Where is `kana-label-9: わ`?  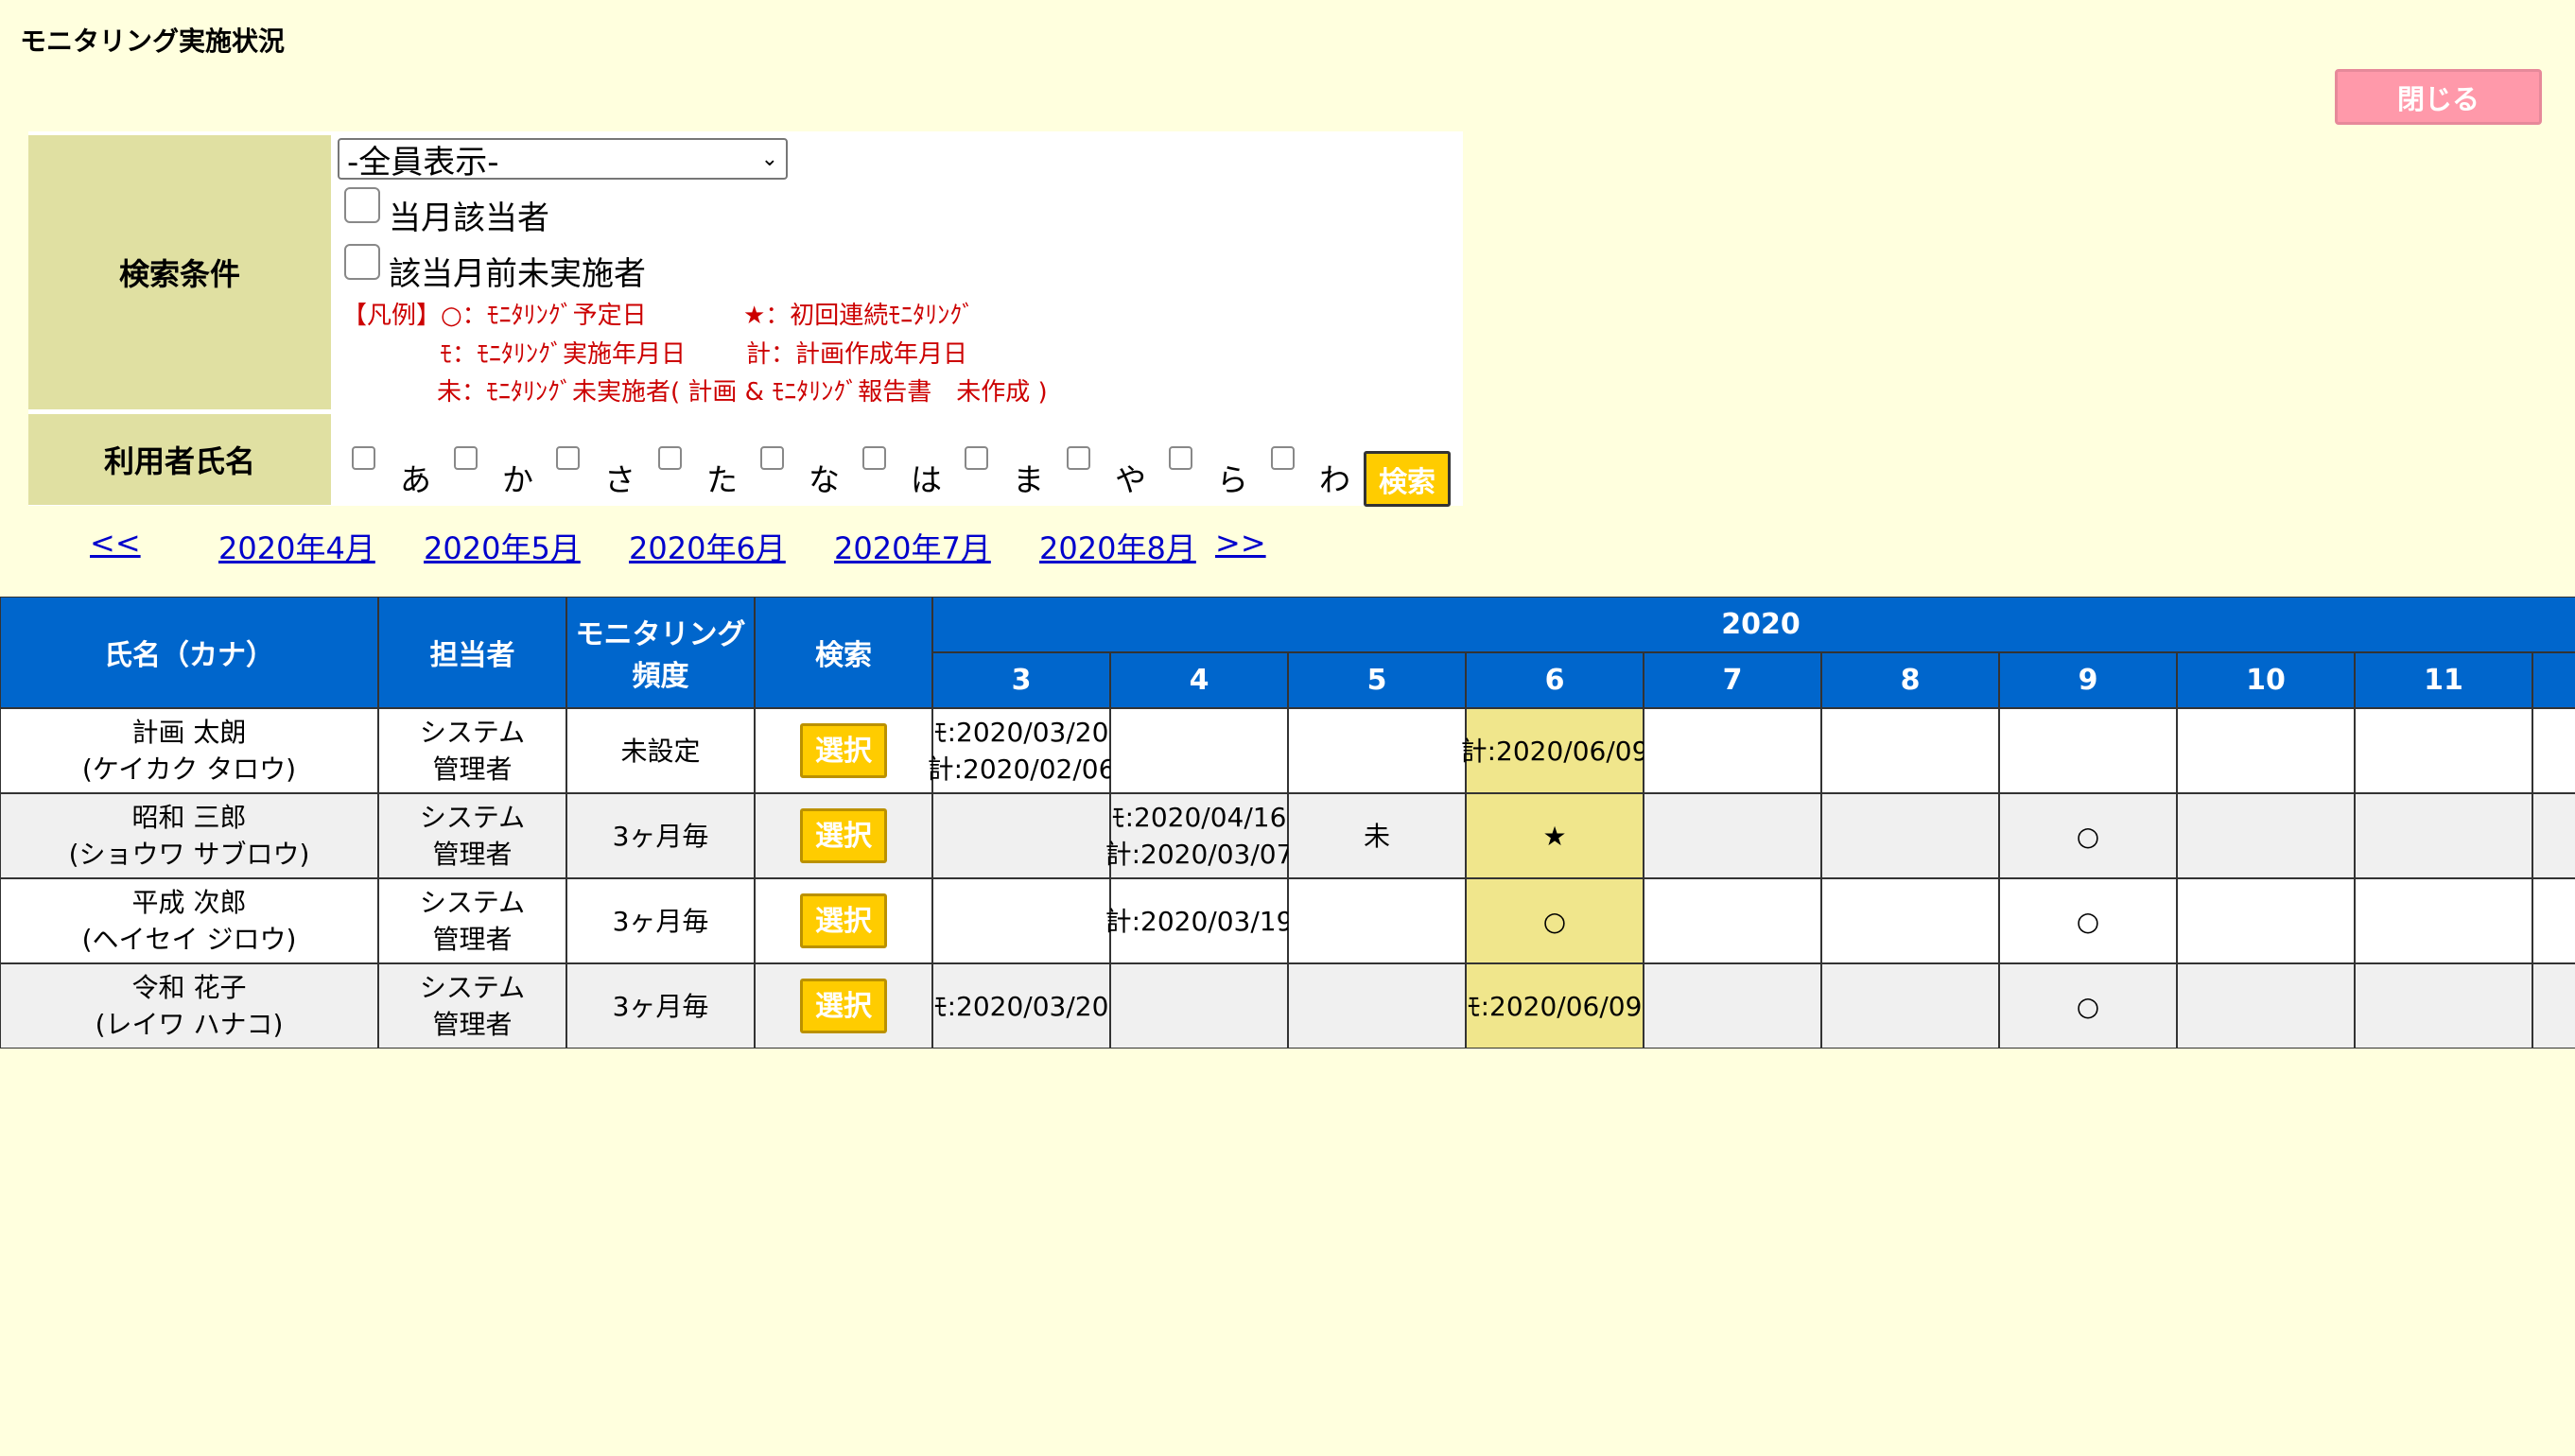
kana-label-9: わ is located at coordinates (1334, 479).